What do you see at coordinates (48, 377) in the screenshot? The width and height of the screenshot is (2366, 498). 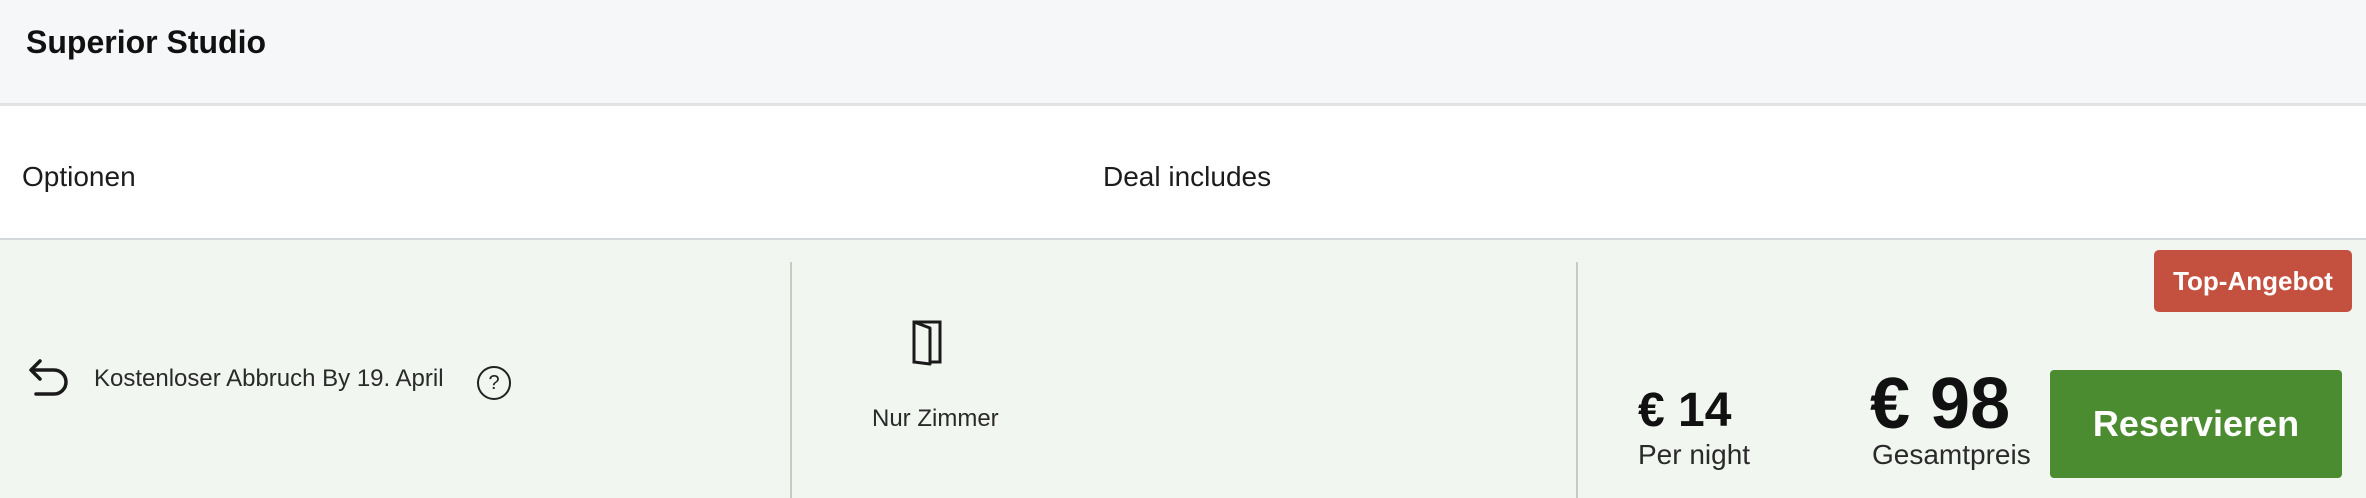 I see `undo-arrow-icon` at bounding box center [48, 377].